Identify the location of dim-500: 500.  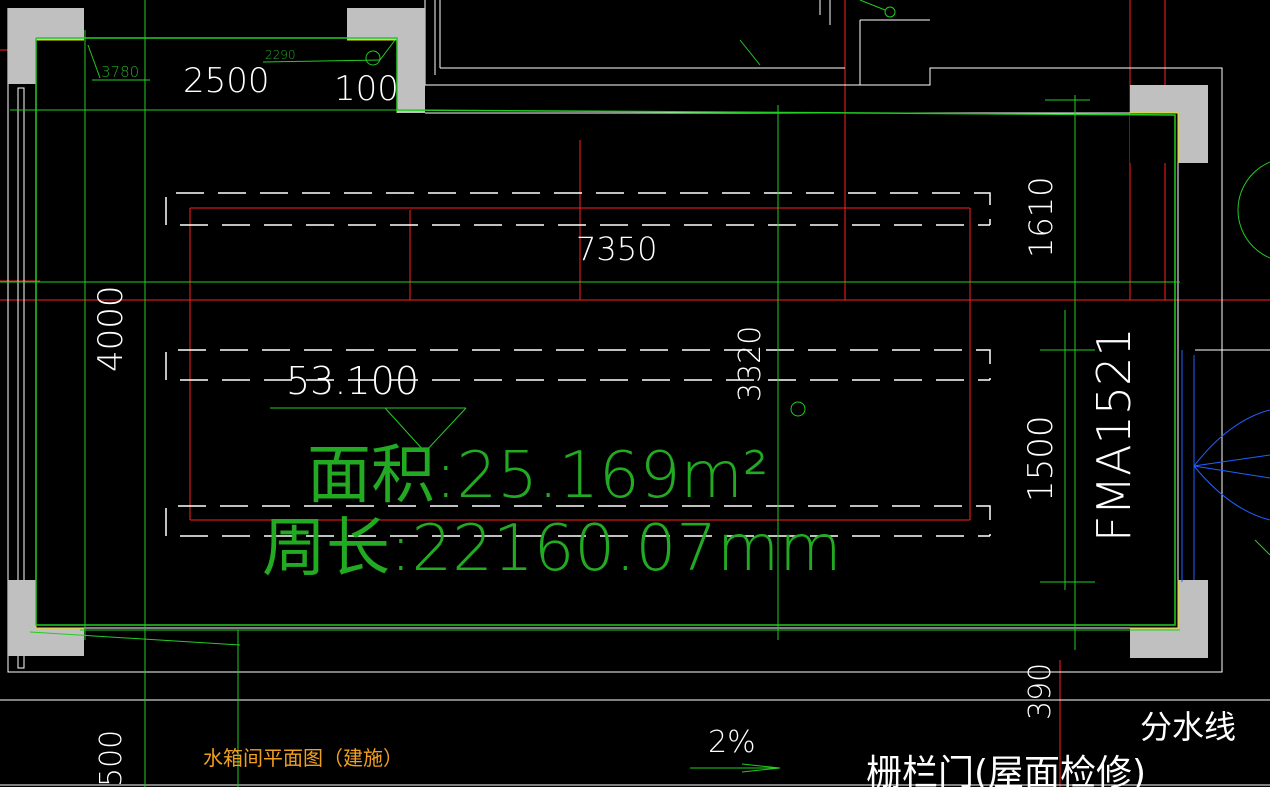
(111, 758).